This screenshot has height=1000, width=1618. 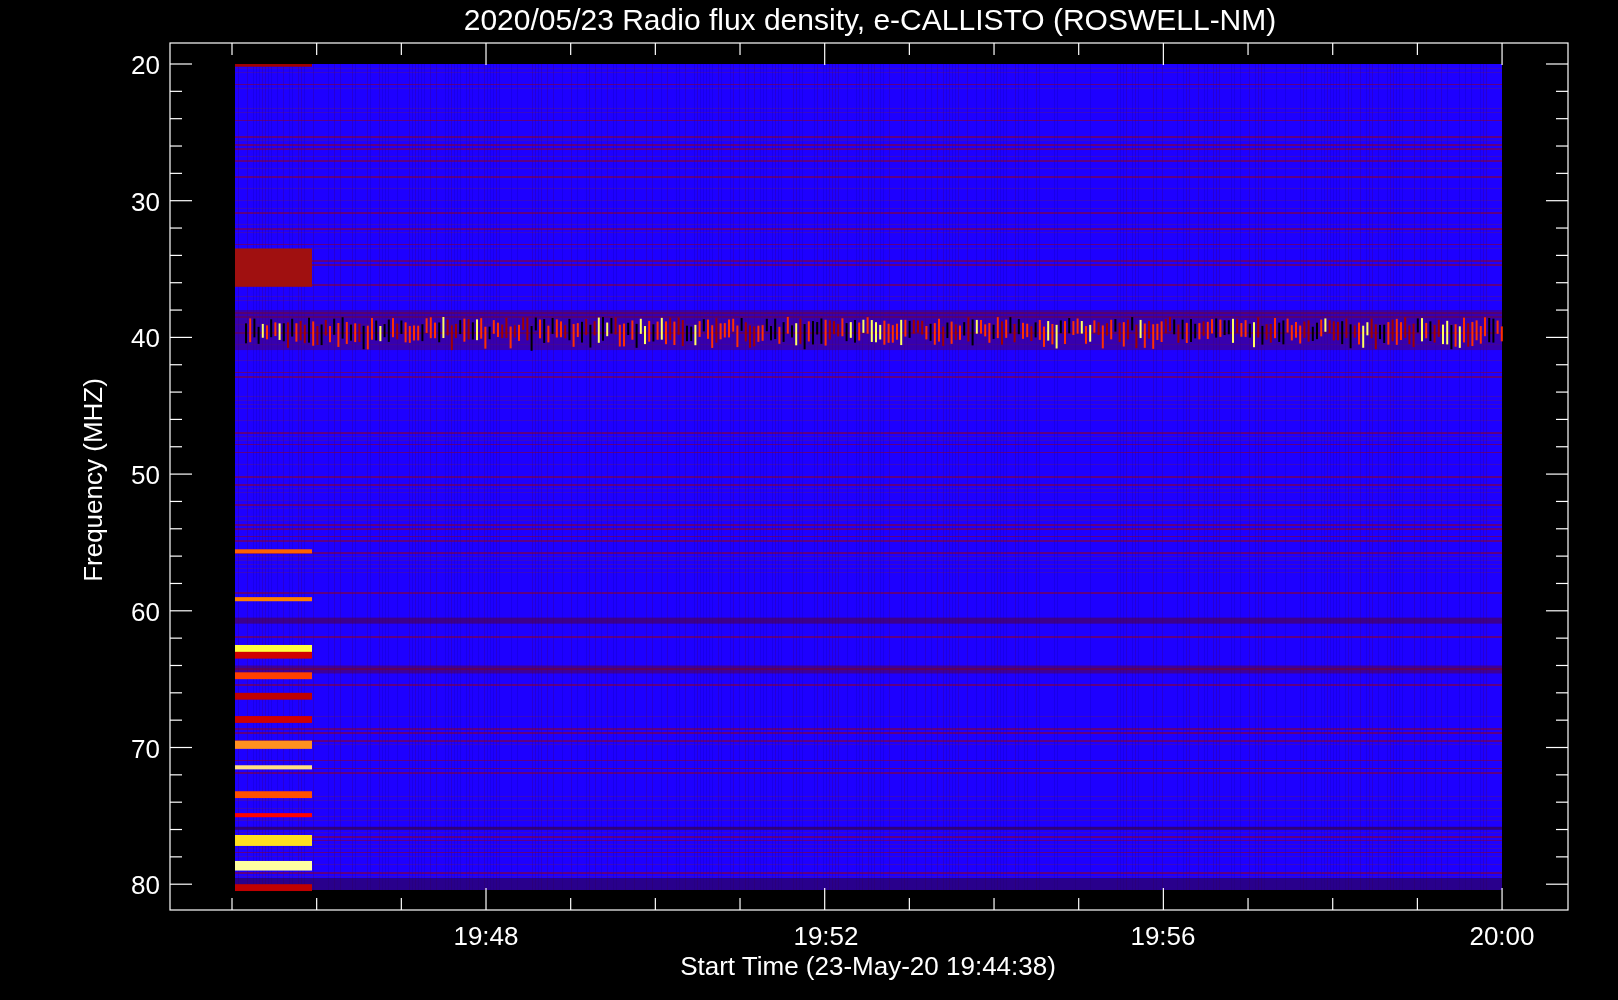 I want to click on x-tick-label: 19:48, so click(x=486, y=936).